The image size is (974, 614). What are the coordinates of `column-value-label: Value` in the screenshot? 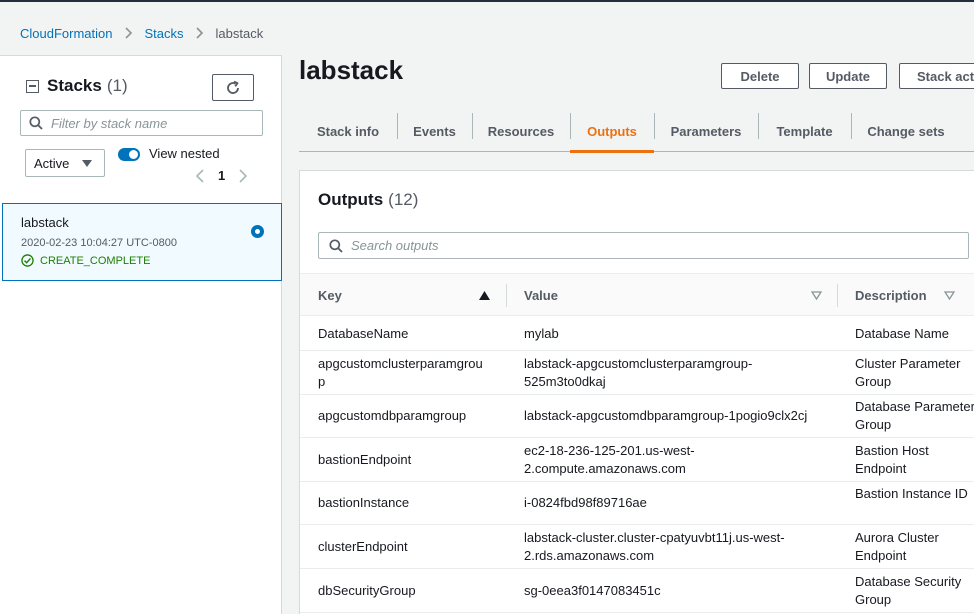 It's located at (541, 295).